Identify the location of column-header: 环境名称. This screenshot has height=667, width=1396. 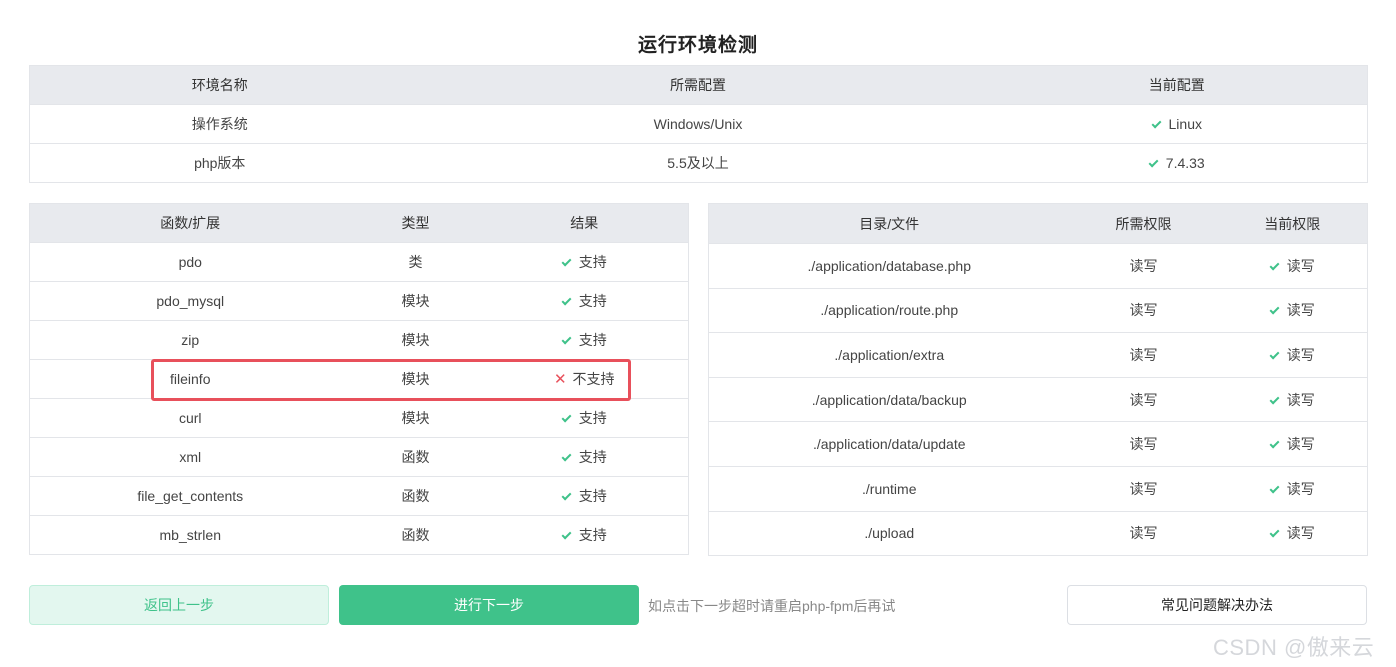
(219, 85).